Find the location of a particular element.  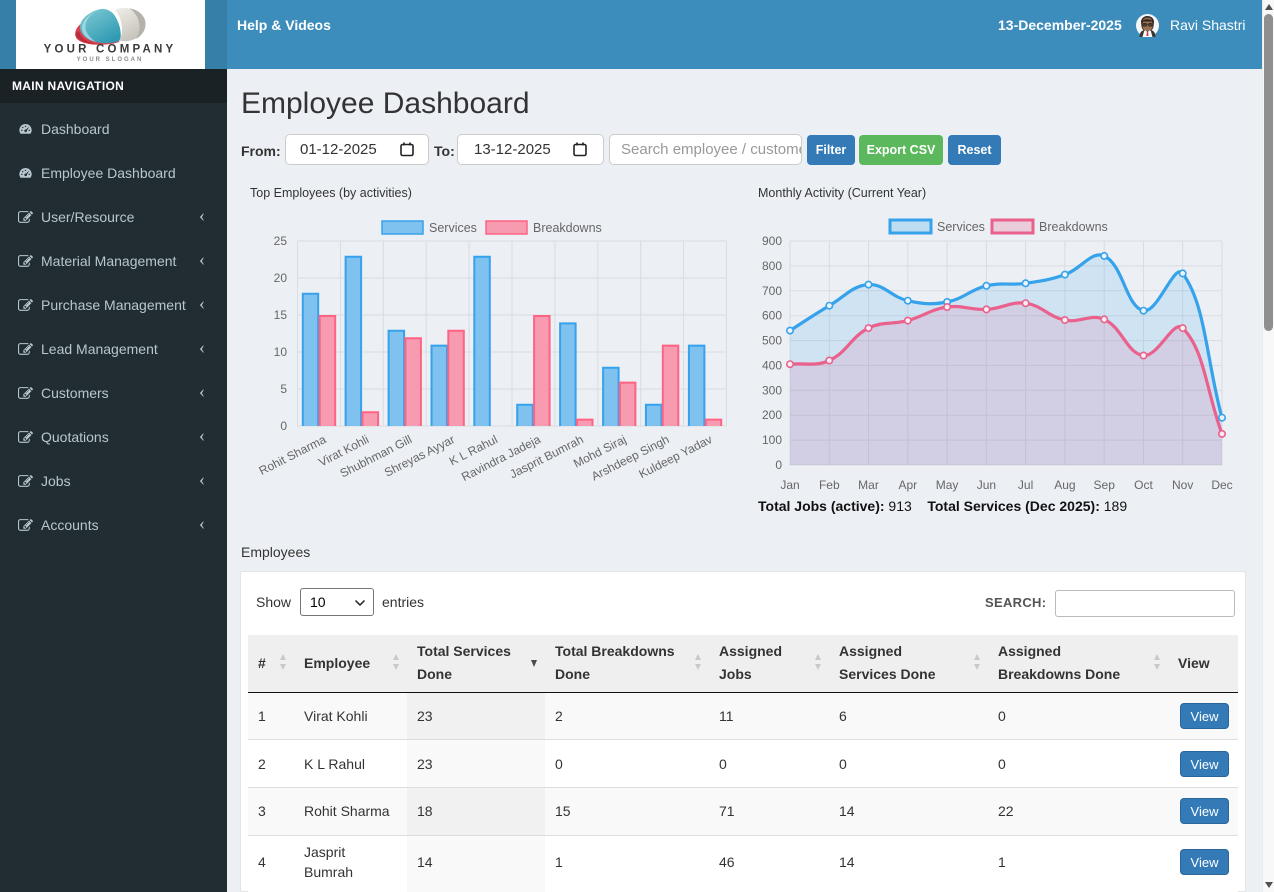

svg-text: Dec is located at coordinates (1221, 485).